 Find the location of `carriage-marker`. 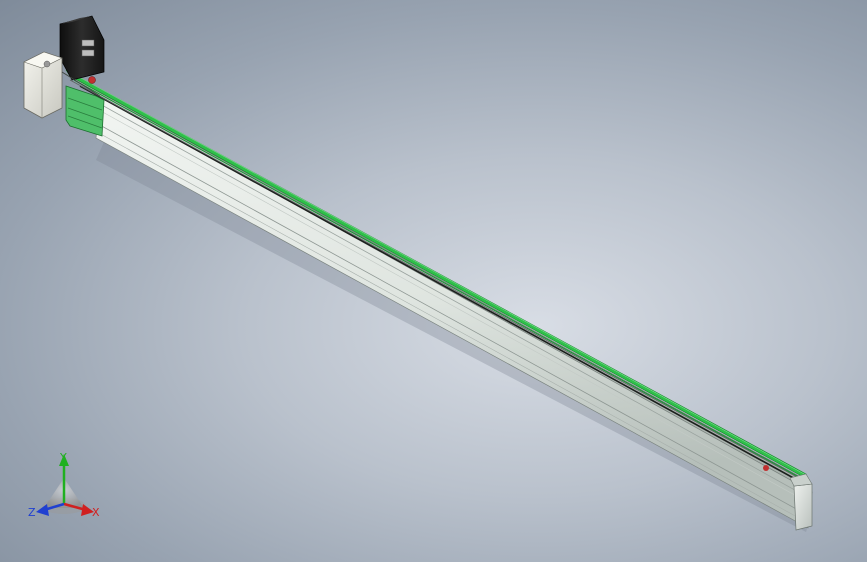

carriage-marker is located at coordinates (92, 80).